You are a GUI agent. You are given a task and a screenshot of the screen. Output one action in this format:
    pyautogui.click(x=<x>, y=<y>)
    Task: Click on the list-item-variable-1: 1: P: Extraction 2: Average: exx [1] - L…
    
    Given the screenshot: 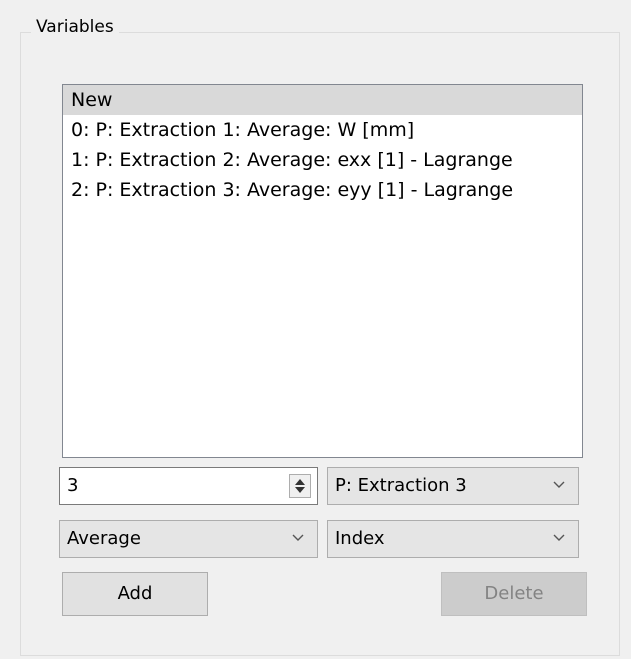 What is the action you would take?
    pyautogui.click(x=322, y=160)
    